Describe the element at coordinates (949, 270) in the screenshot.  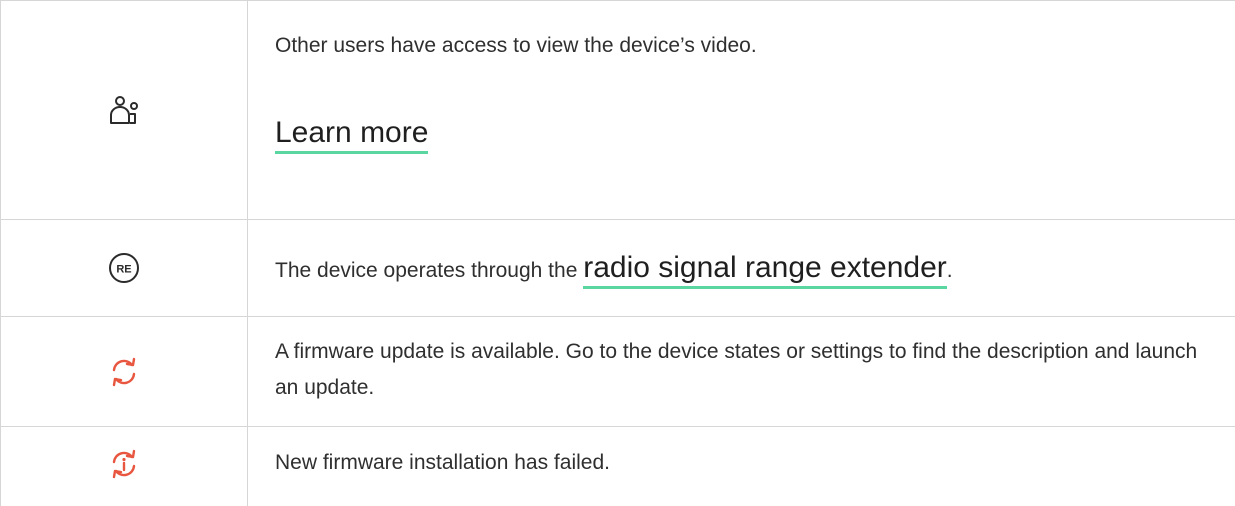
I see `row-text-after: .` at that location.